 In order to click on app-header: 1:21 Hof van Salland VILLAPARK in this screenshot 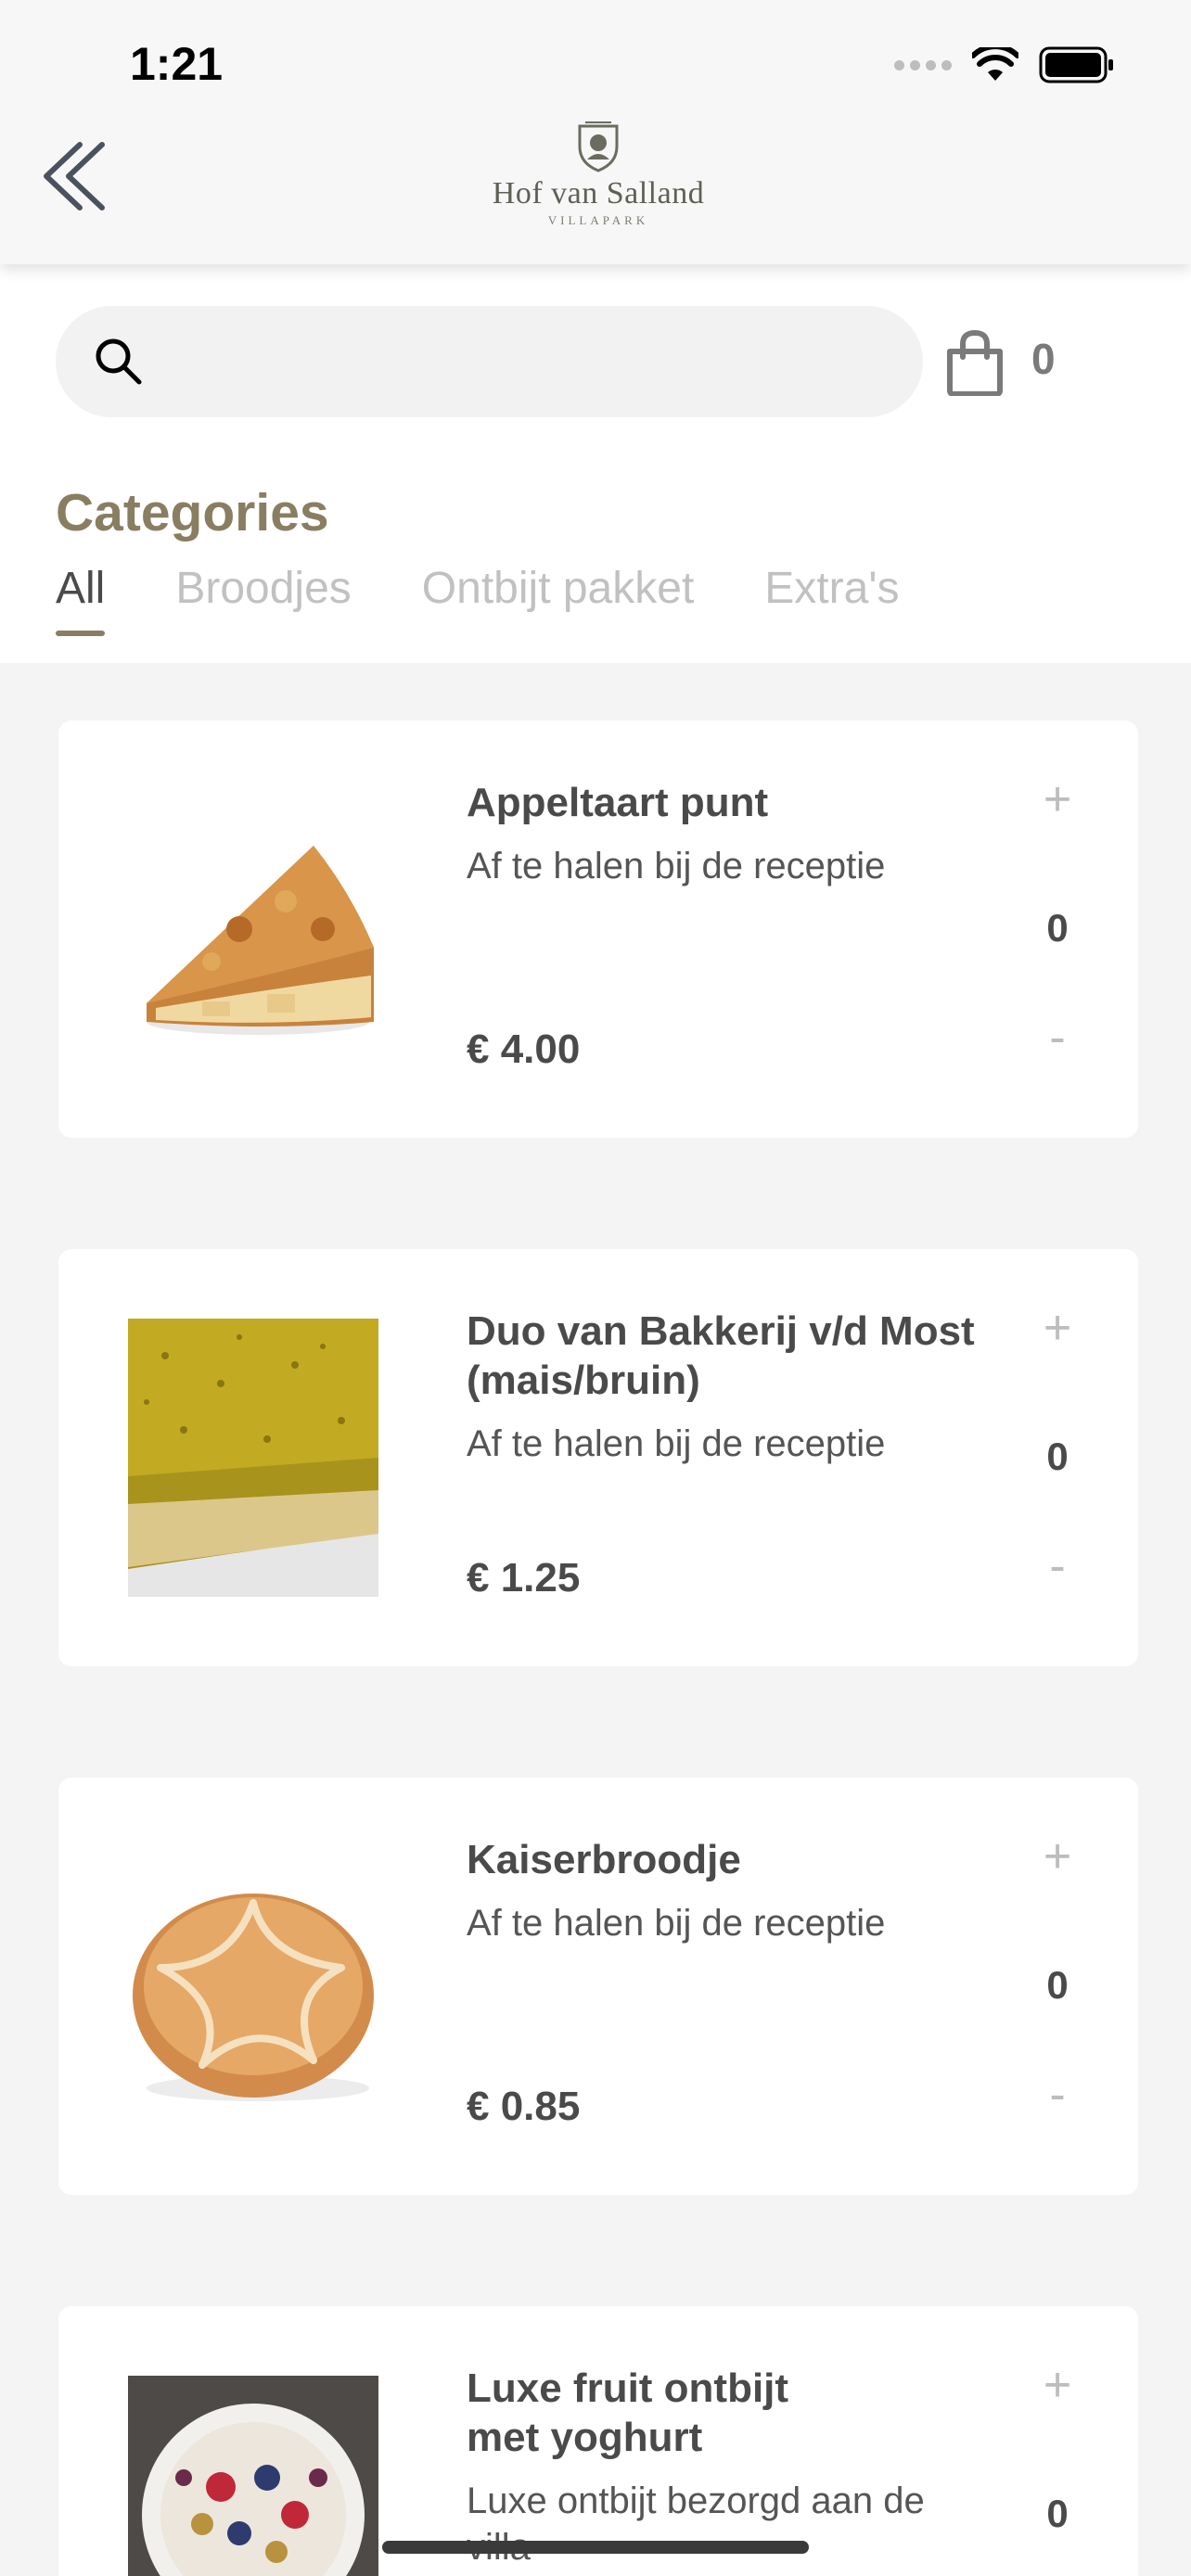, I will do `click(595, 132)`.